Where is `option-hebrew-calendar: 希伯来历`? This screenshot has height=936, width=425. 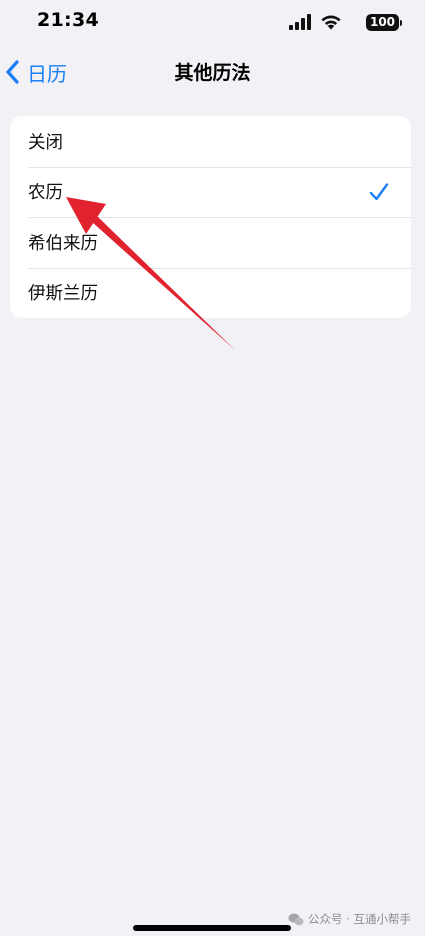 option-hebrew-calendar: 希伯来历 is located at coordinates (210, 242).